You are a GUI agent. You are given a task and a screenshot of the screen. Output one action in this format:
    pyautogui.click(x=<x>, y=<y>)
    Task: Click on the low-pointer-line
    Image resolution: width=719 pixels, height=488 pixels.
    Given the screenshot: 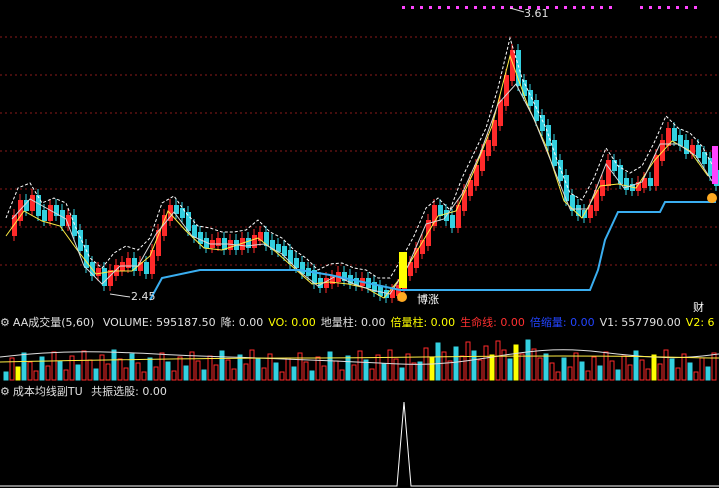 What is the action you would take?
    pyautogui.click(x=120, y=295)
    